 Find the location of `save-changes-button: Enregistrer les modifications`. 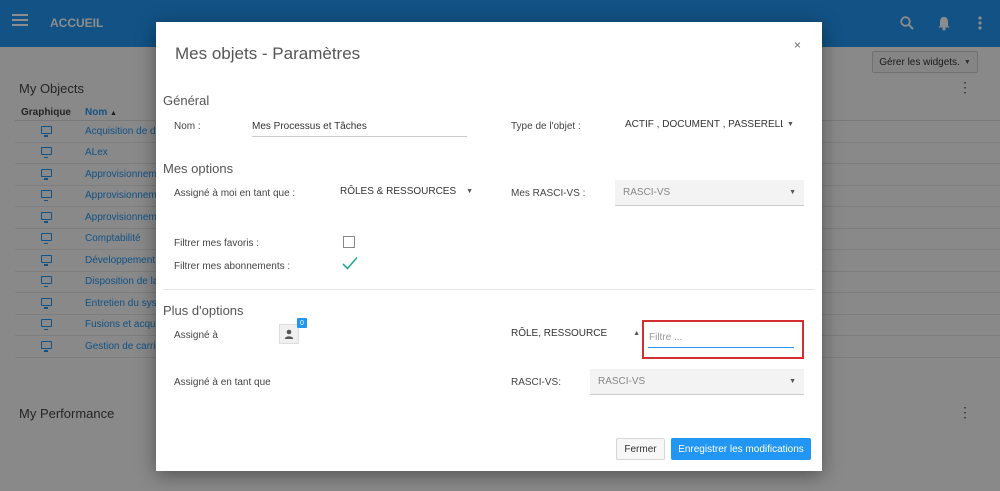

save-changes-button: Enregistrer les modifications is located at coordinates (741, 449).